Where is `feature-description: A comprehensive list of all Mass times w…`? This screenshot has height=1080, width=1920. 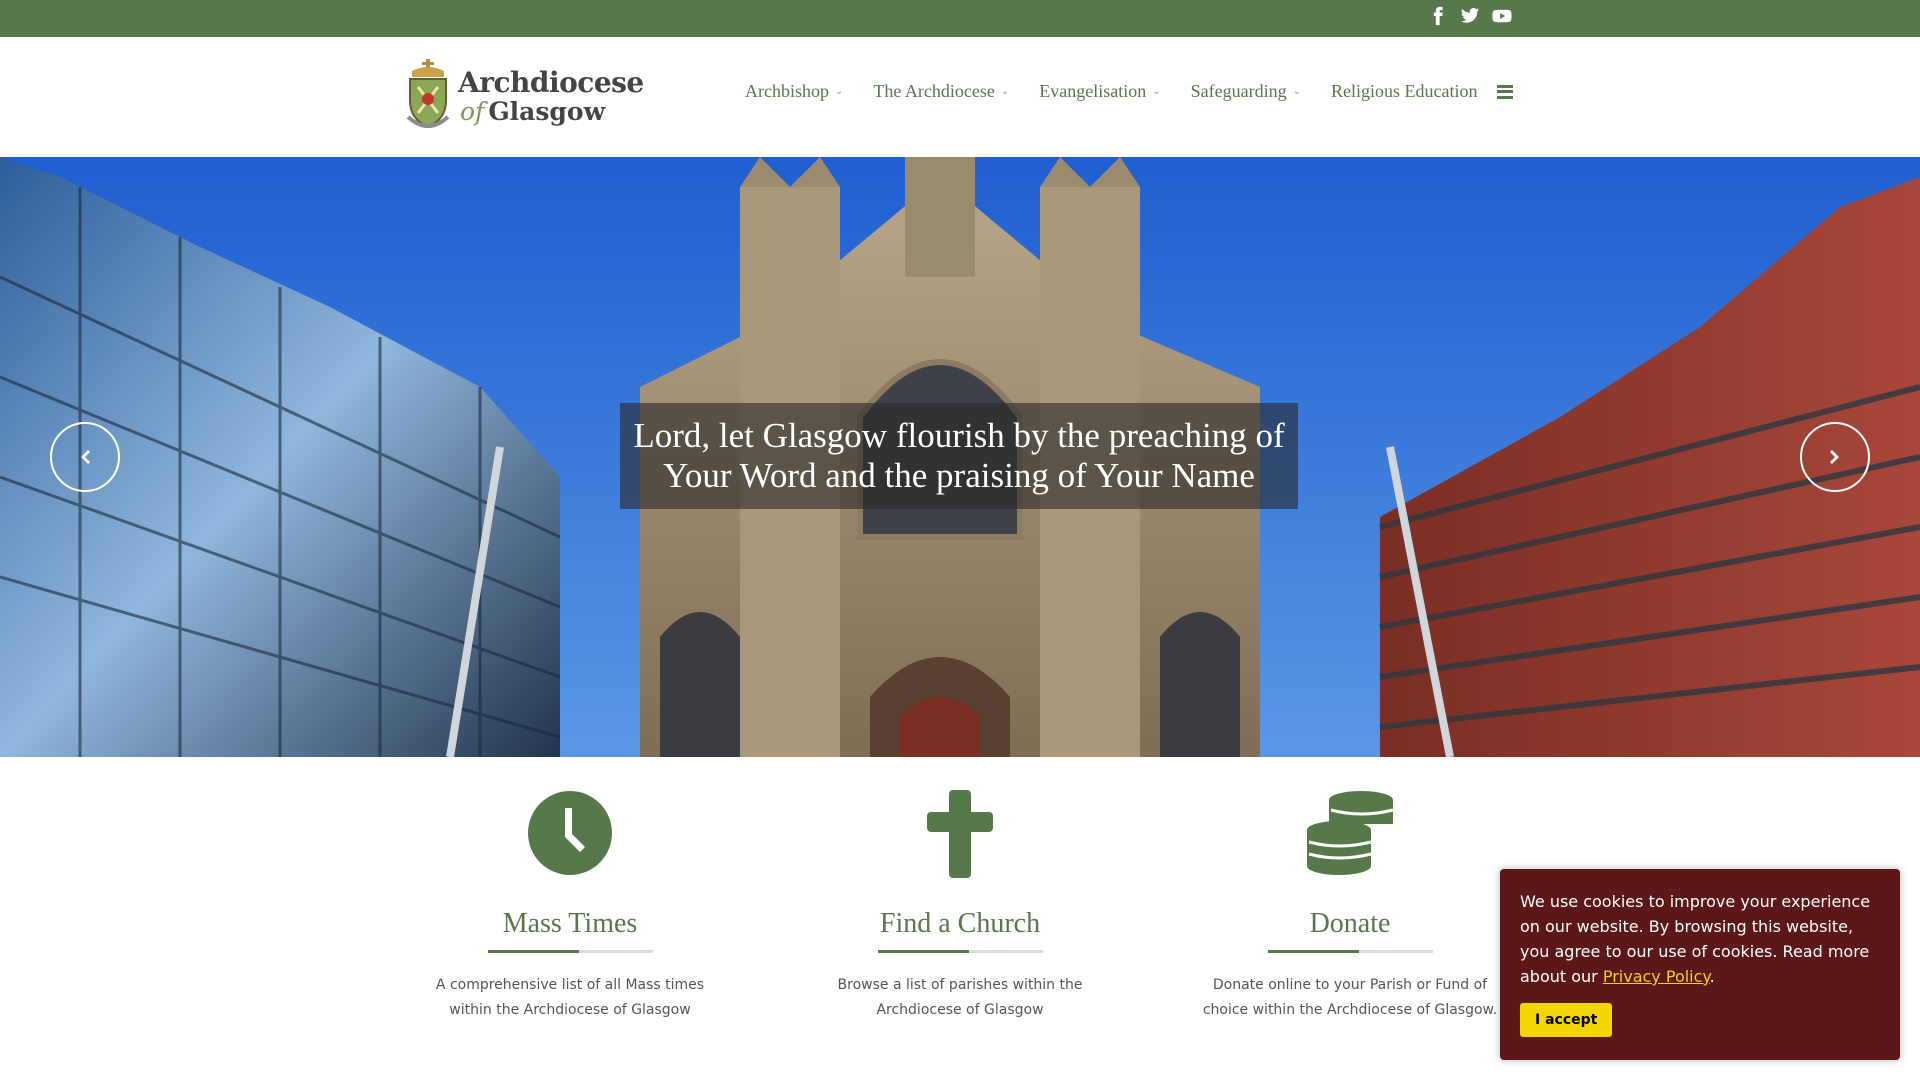
feature-description: A comprehensive list of all Mass times w… is located at coordinates (570, 997).